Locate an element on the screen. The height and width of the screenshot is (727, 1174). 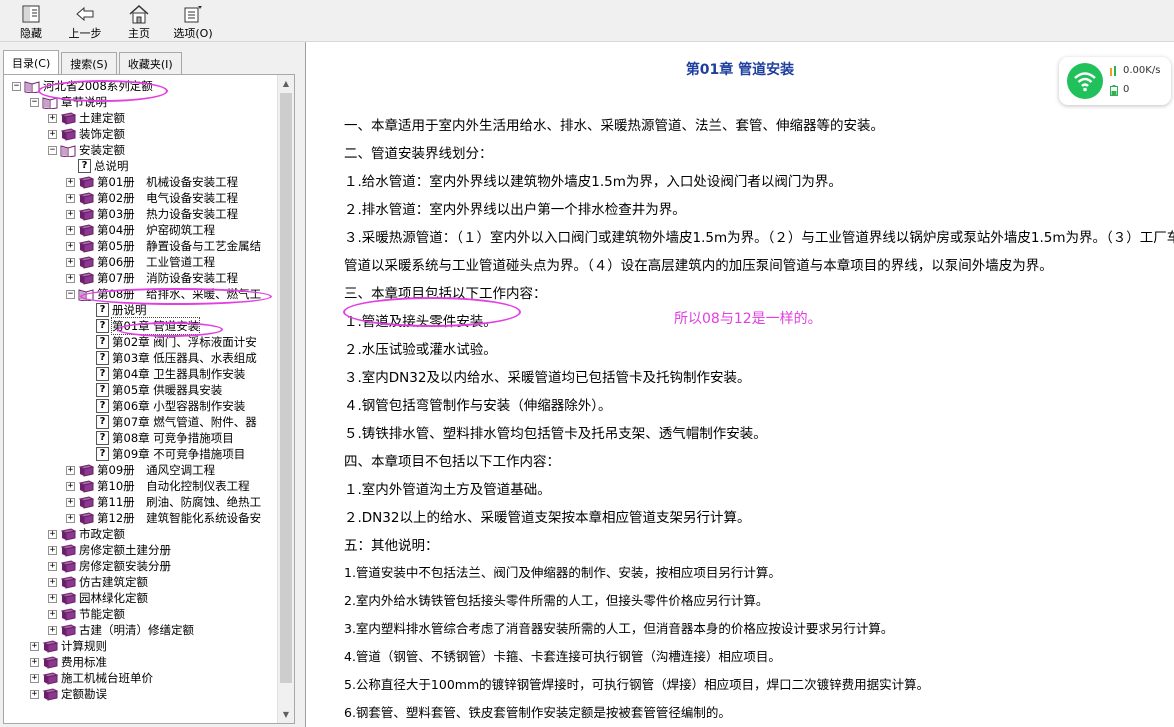
tree-item: + 第07册 消防设备安装工程 is located at coordinates (152, 278).